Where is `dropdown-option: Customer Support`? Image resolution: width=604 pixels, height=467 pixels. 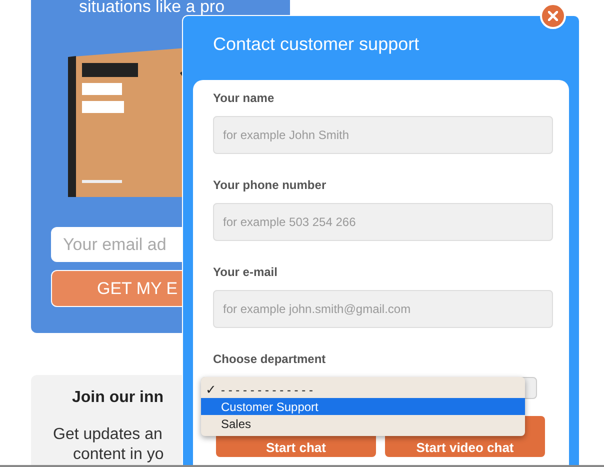 dropdown-option: Customer Support is located at coordinates (363, 406).